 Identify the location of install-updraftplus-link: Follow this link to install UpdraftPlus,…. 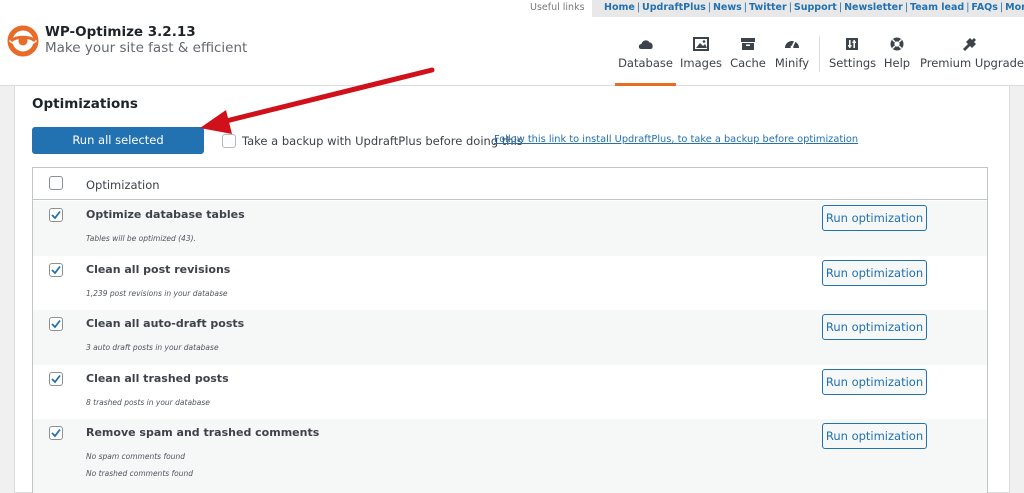
(676, 139).